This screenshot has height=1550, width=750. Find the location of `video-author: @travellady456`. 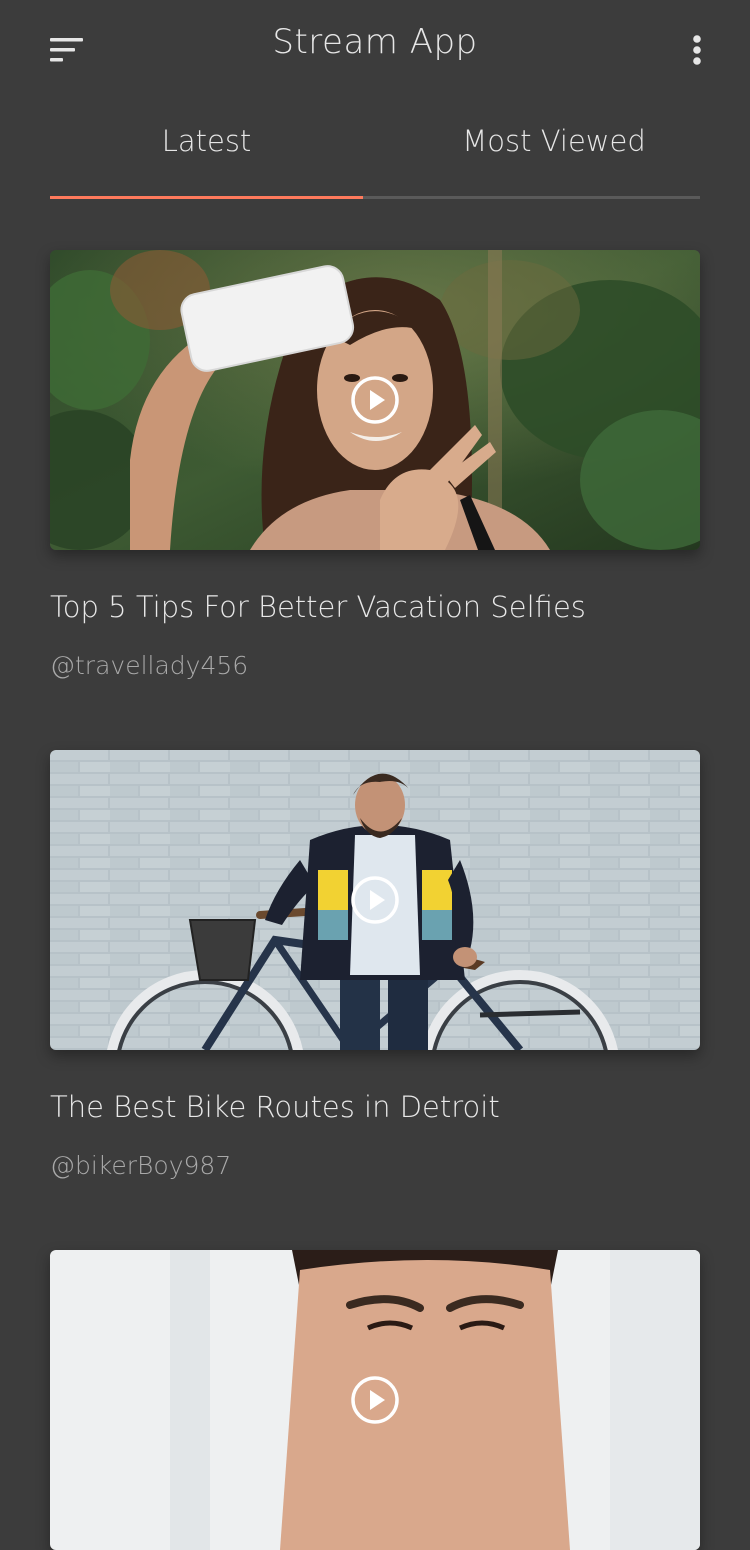

video-author: @travellady456 is located at coordinates (149, 665).